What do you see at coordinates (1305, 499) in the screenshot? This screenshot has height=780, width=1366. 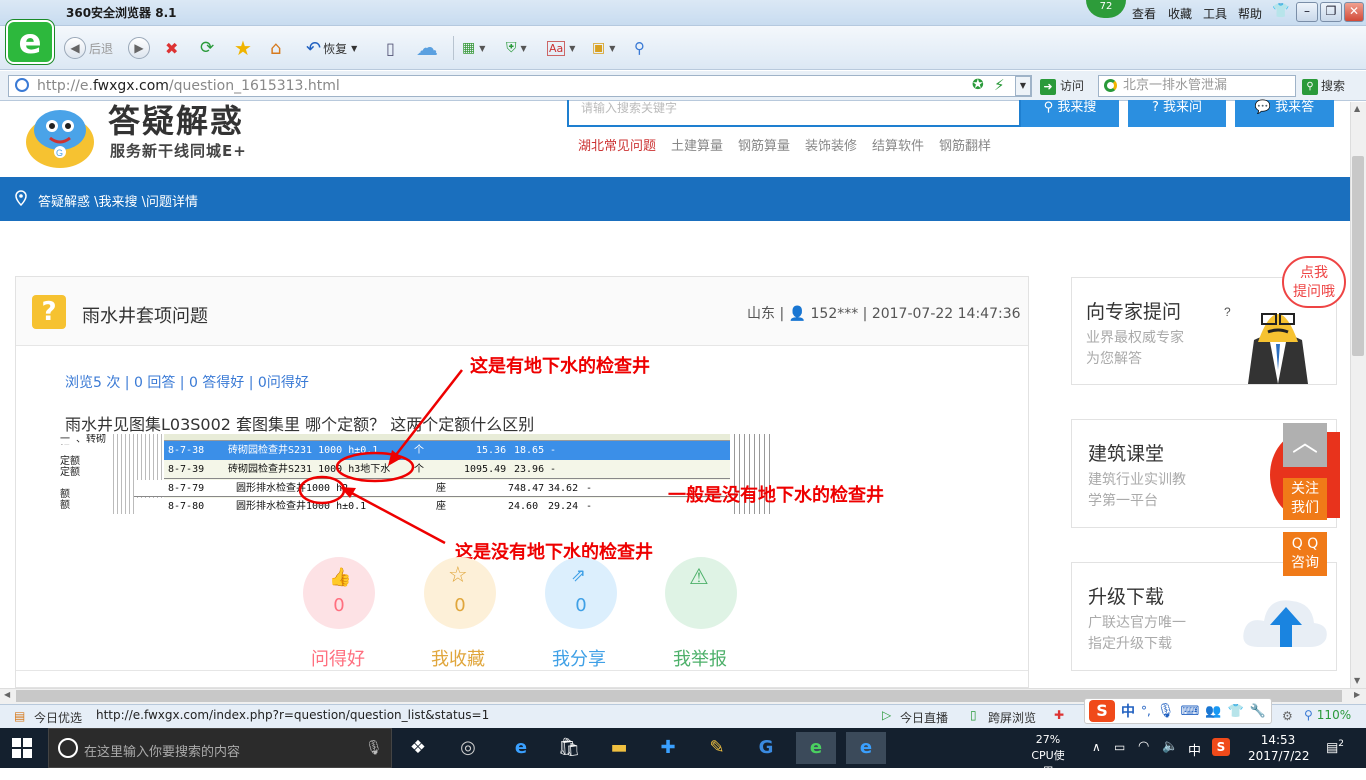 I see `follow-us-button: 关注 我们` at bounding box center [1305, 499].